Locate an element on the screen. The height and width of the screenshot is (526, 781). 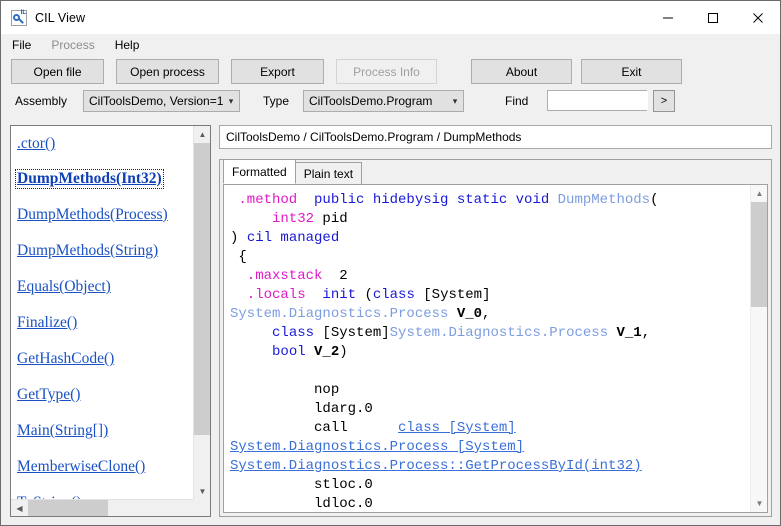
open-process-button: Open process is located at coordinates (167, 71).